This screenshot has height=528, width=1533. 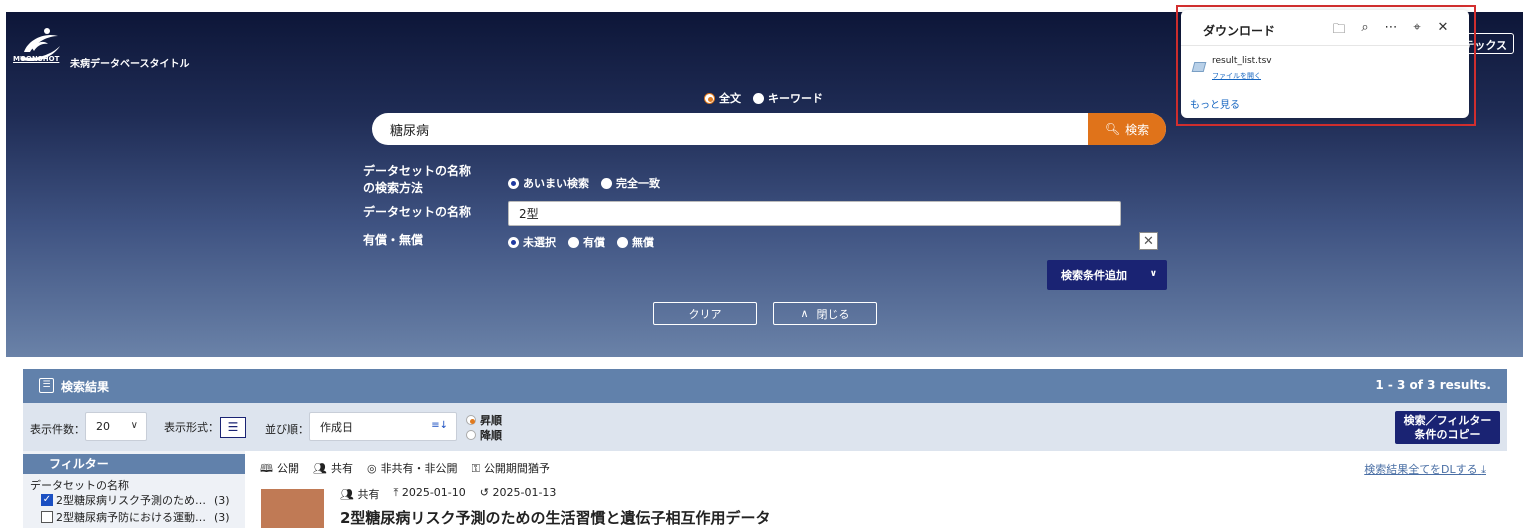 I want to click on per-page-select: 20 ∨, so click(x=116, y=426).